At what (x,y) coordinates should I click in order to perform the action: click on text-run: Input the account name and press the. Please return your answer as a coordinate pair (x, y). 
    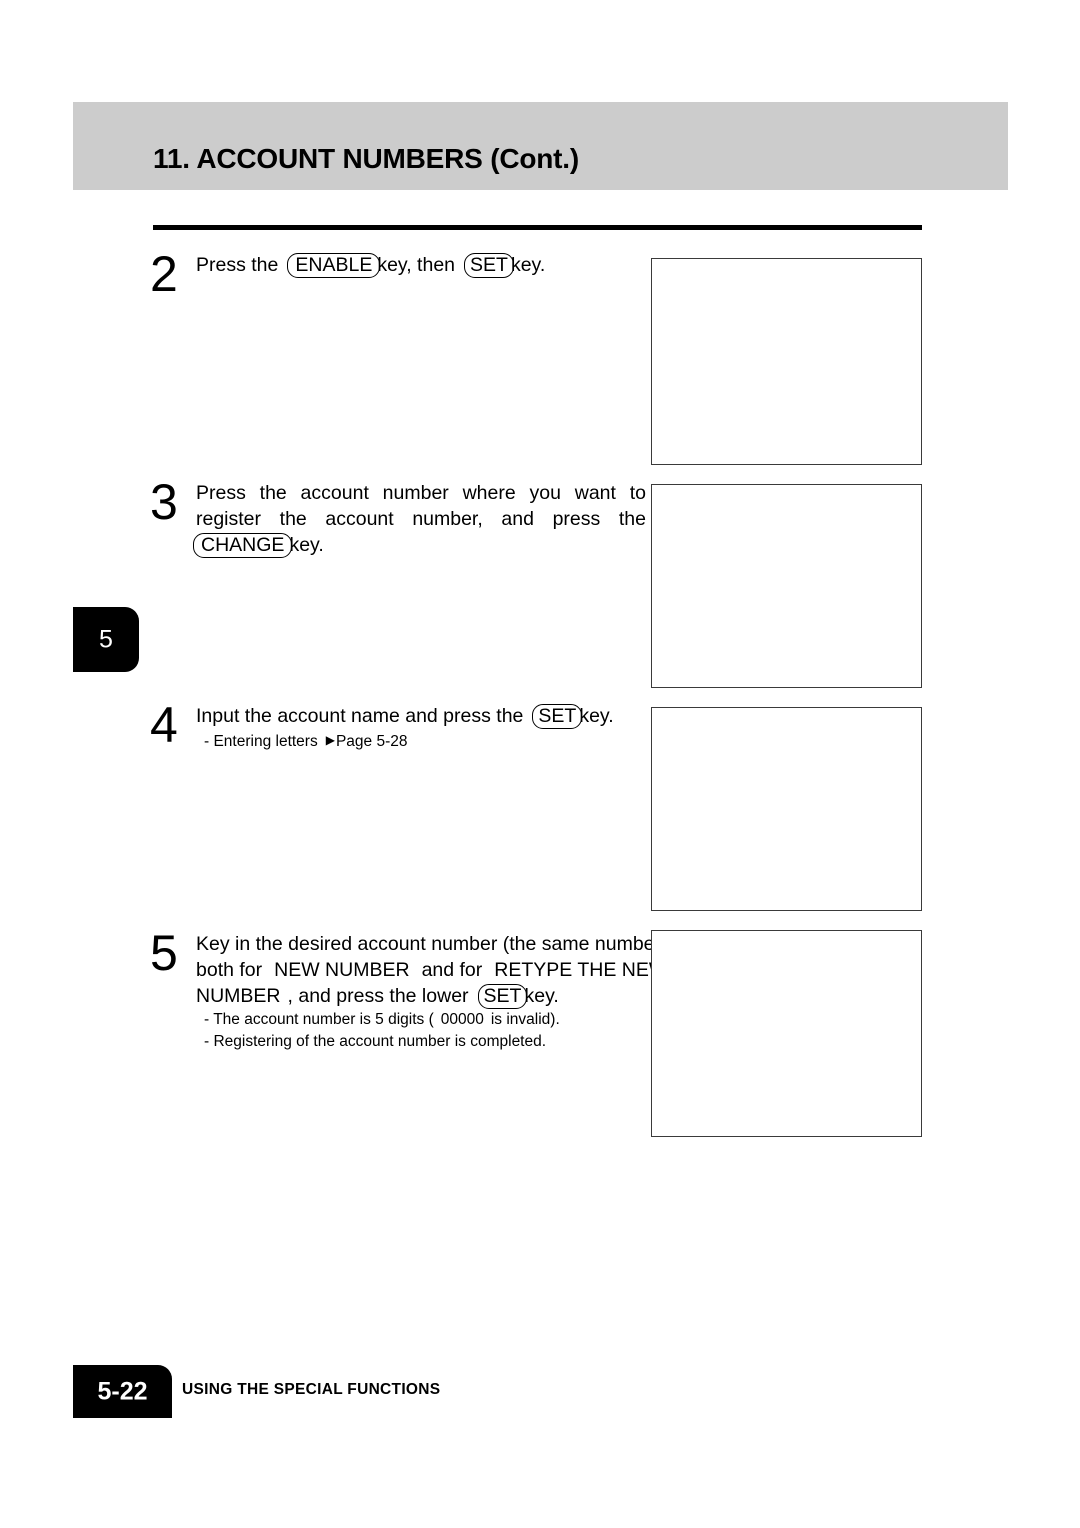
    Looking at the image, I should click on (360, 716).